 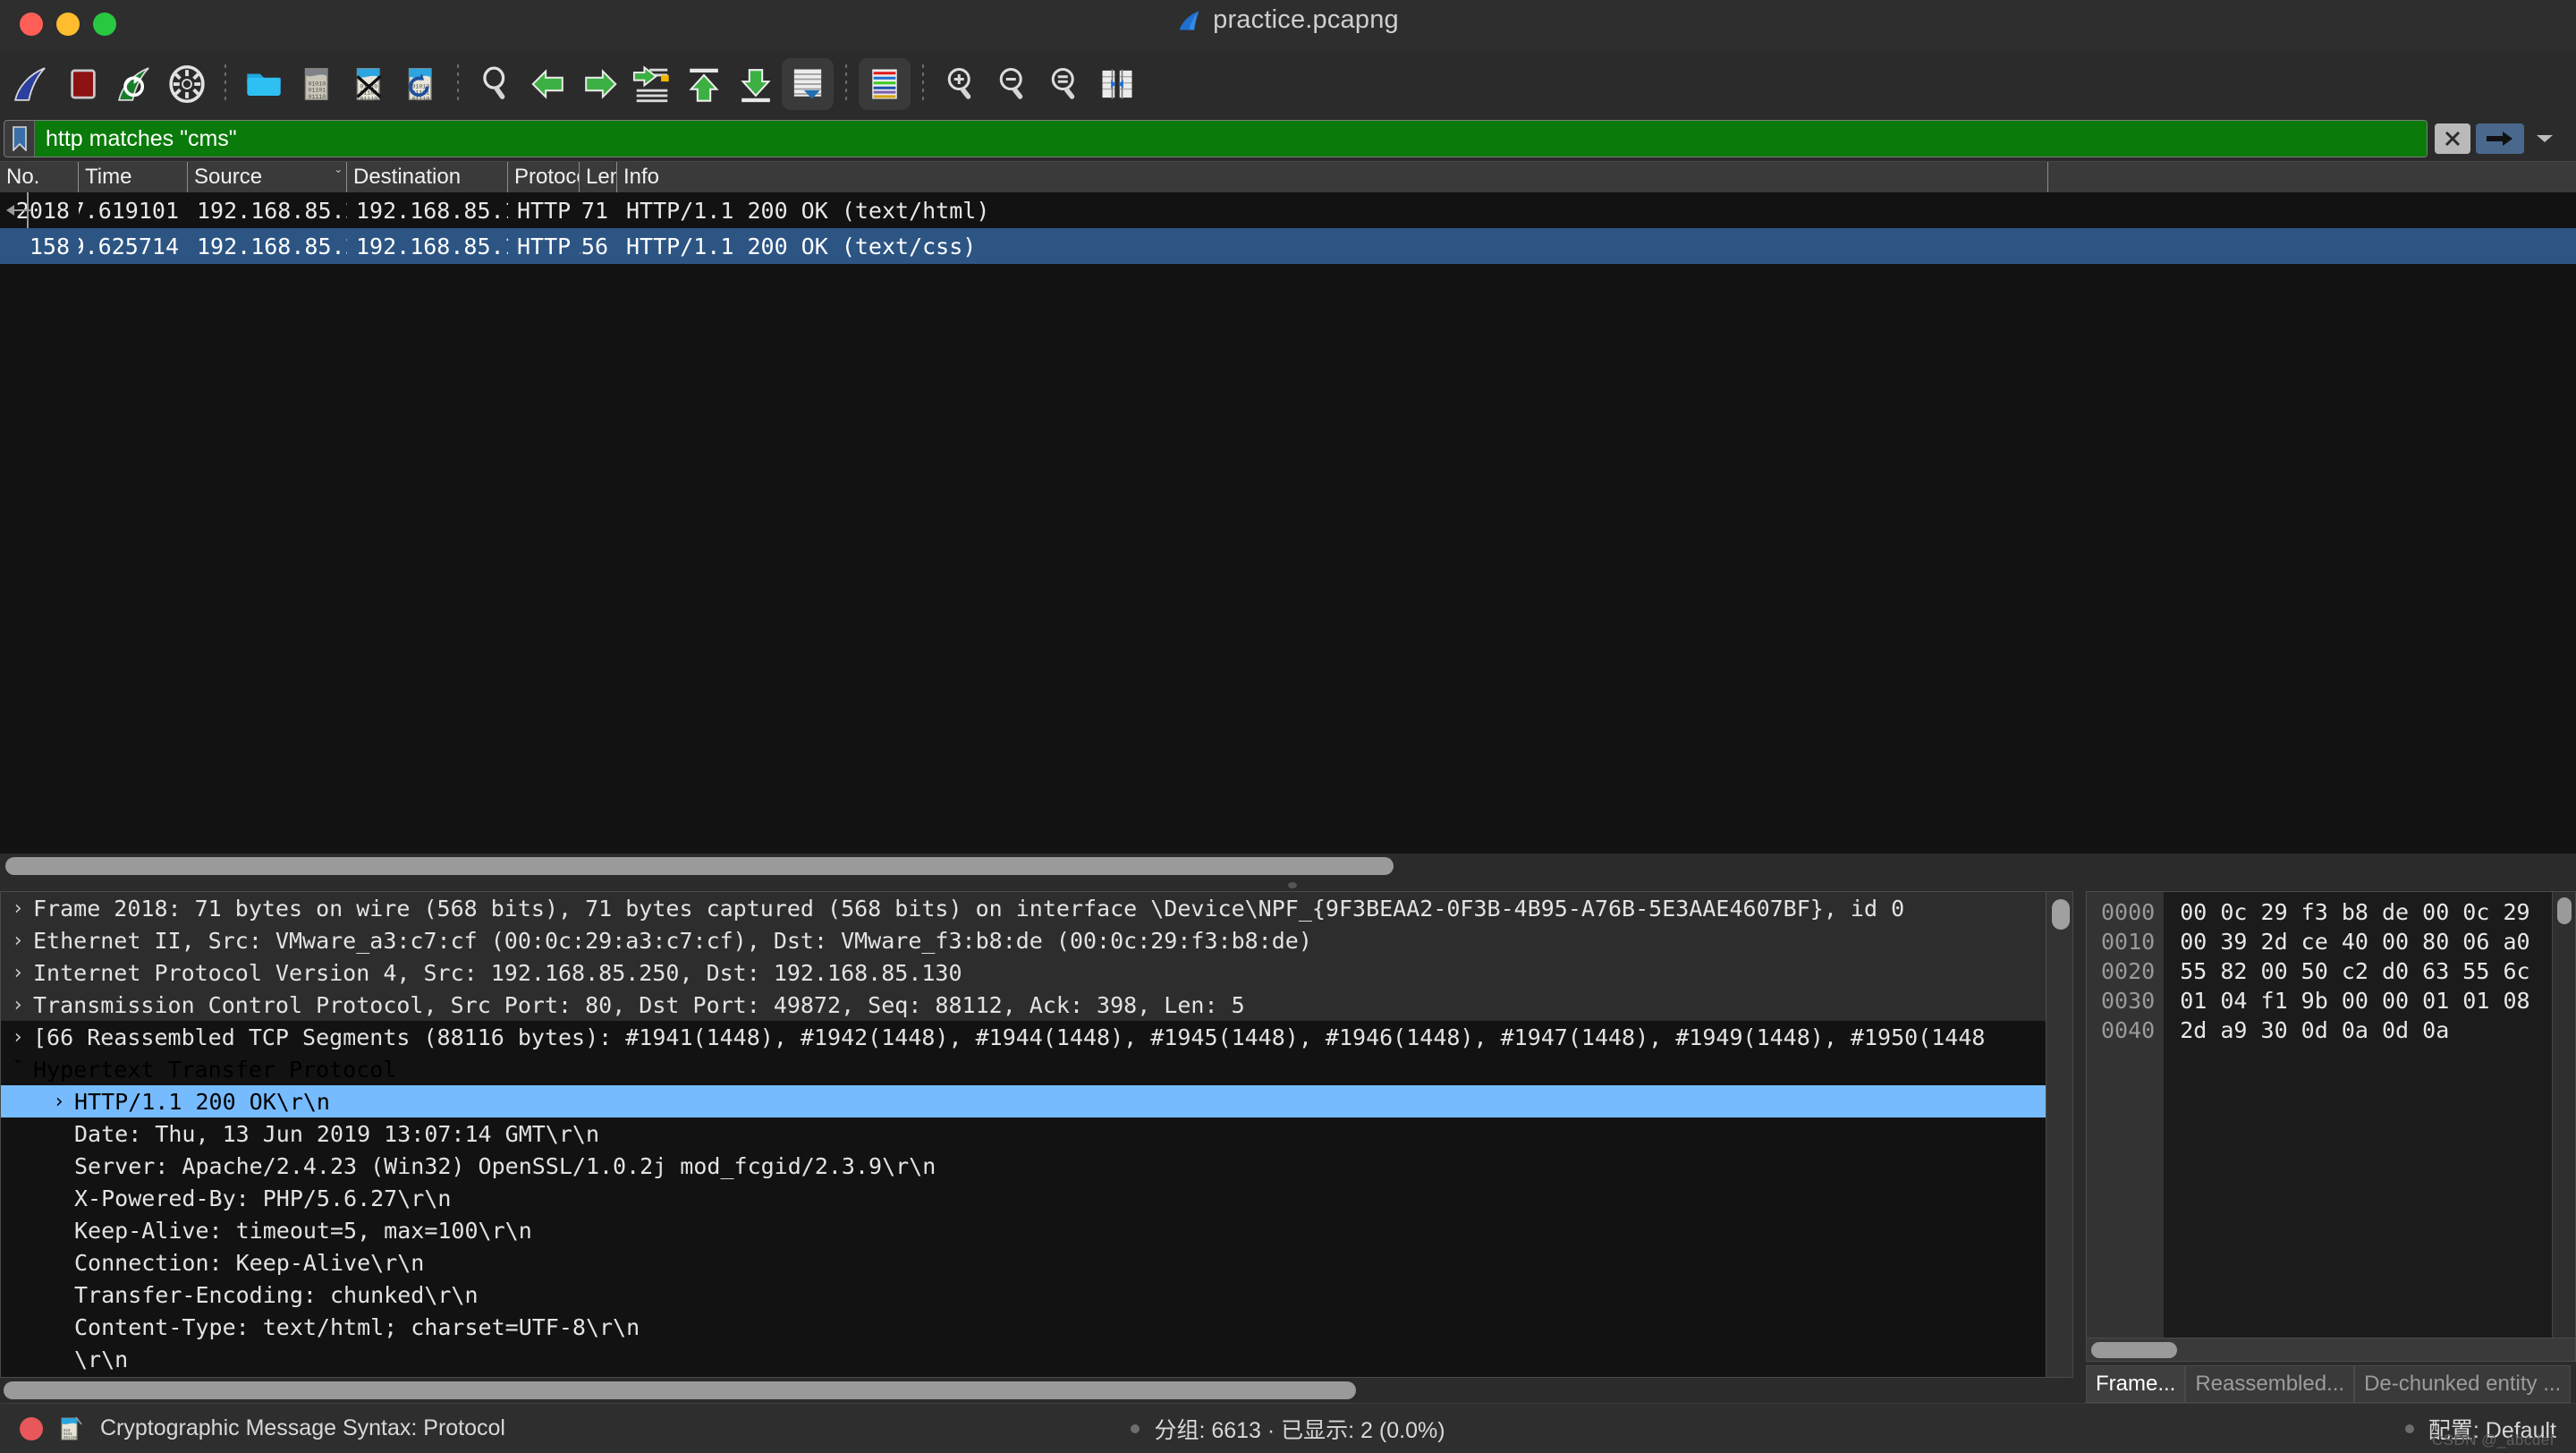 What do you see at coordinates (2366, 971) in the screenshot?
I see `hex-byte-row: 55 82 00 50 c2 d0 63 55 6c` at bounding box center [2366, 971].